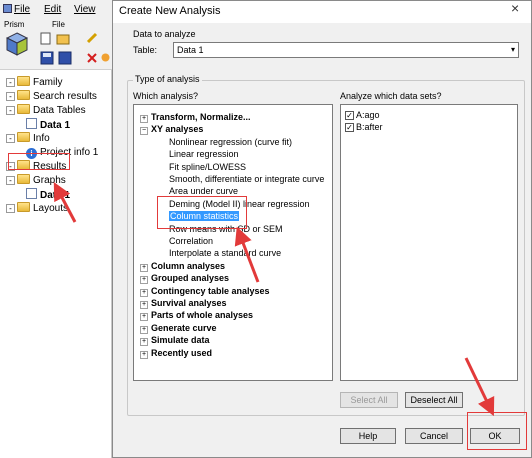  What do you see at coordinates (518, 8) in the screenshot?
I see `close-icon: ×` at bounding box center [518, 8].